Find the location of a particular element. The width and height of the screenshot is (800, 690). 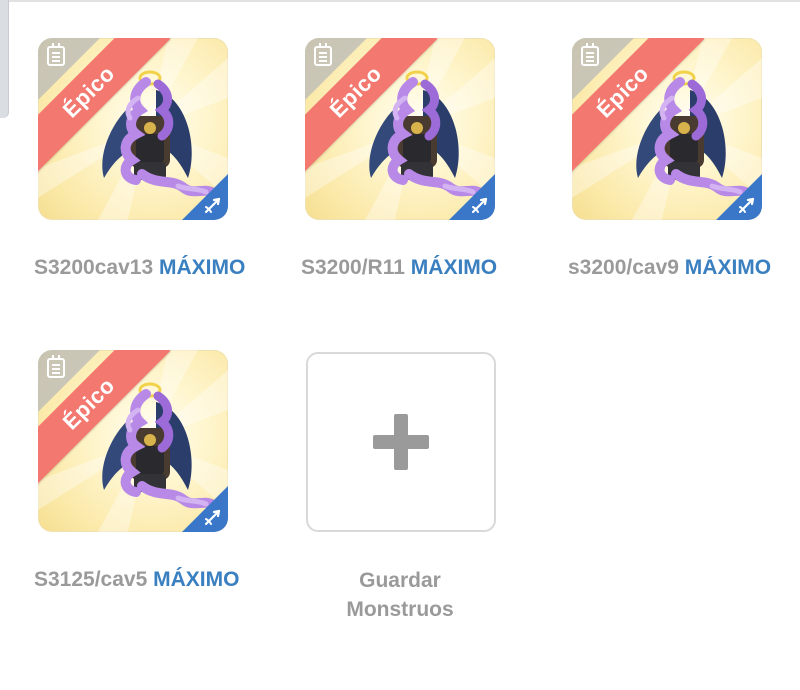

monster-name: s3200/cav9 is located at coordinates (623, 267).